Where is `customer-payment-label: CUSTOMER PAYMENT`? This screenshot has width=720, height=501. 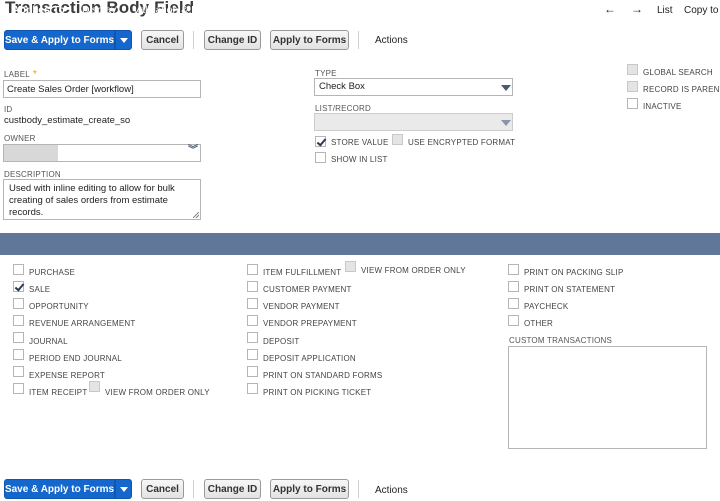 customer-payment-label: CUSTOMER PAYMENT is located at coordinates (307, 289).